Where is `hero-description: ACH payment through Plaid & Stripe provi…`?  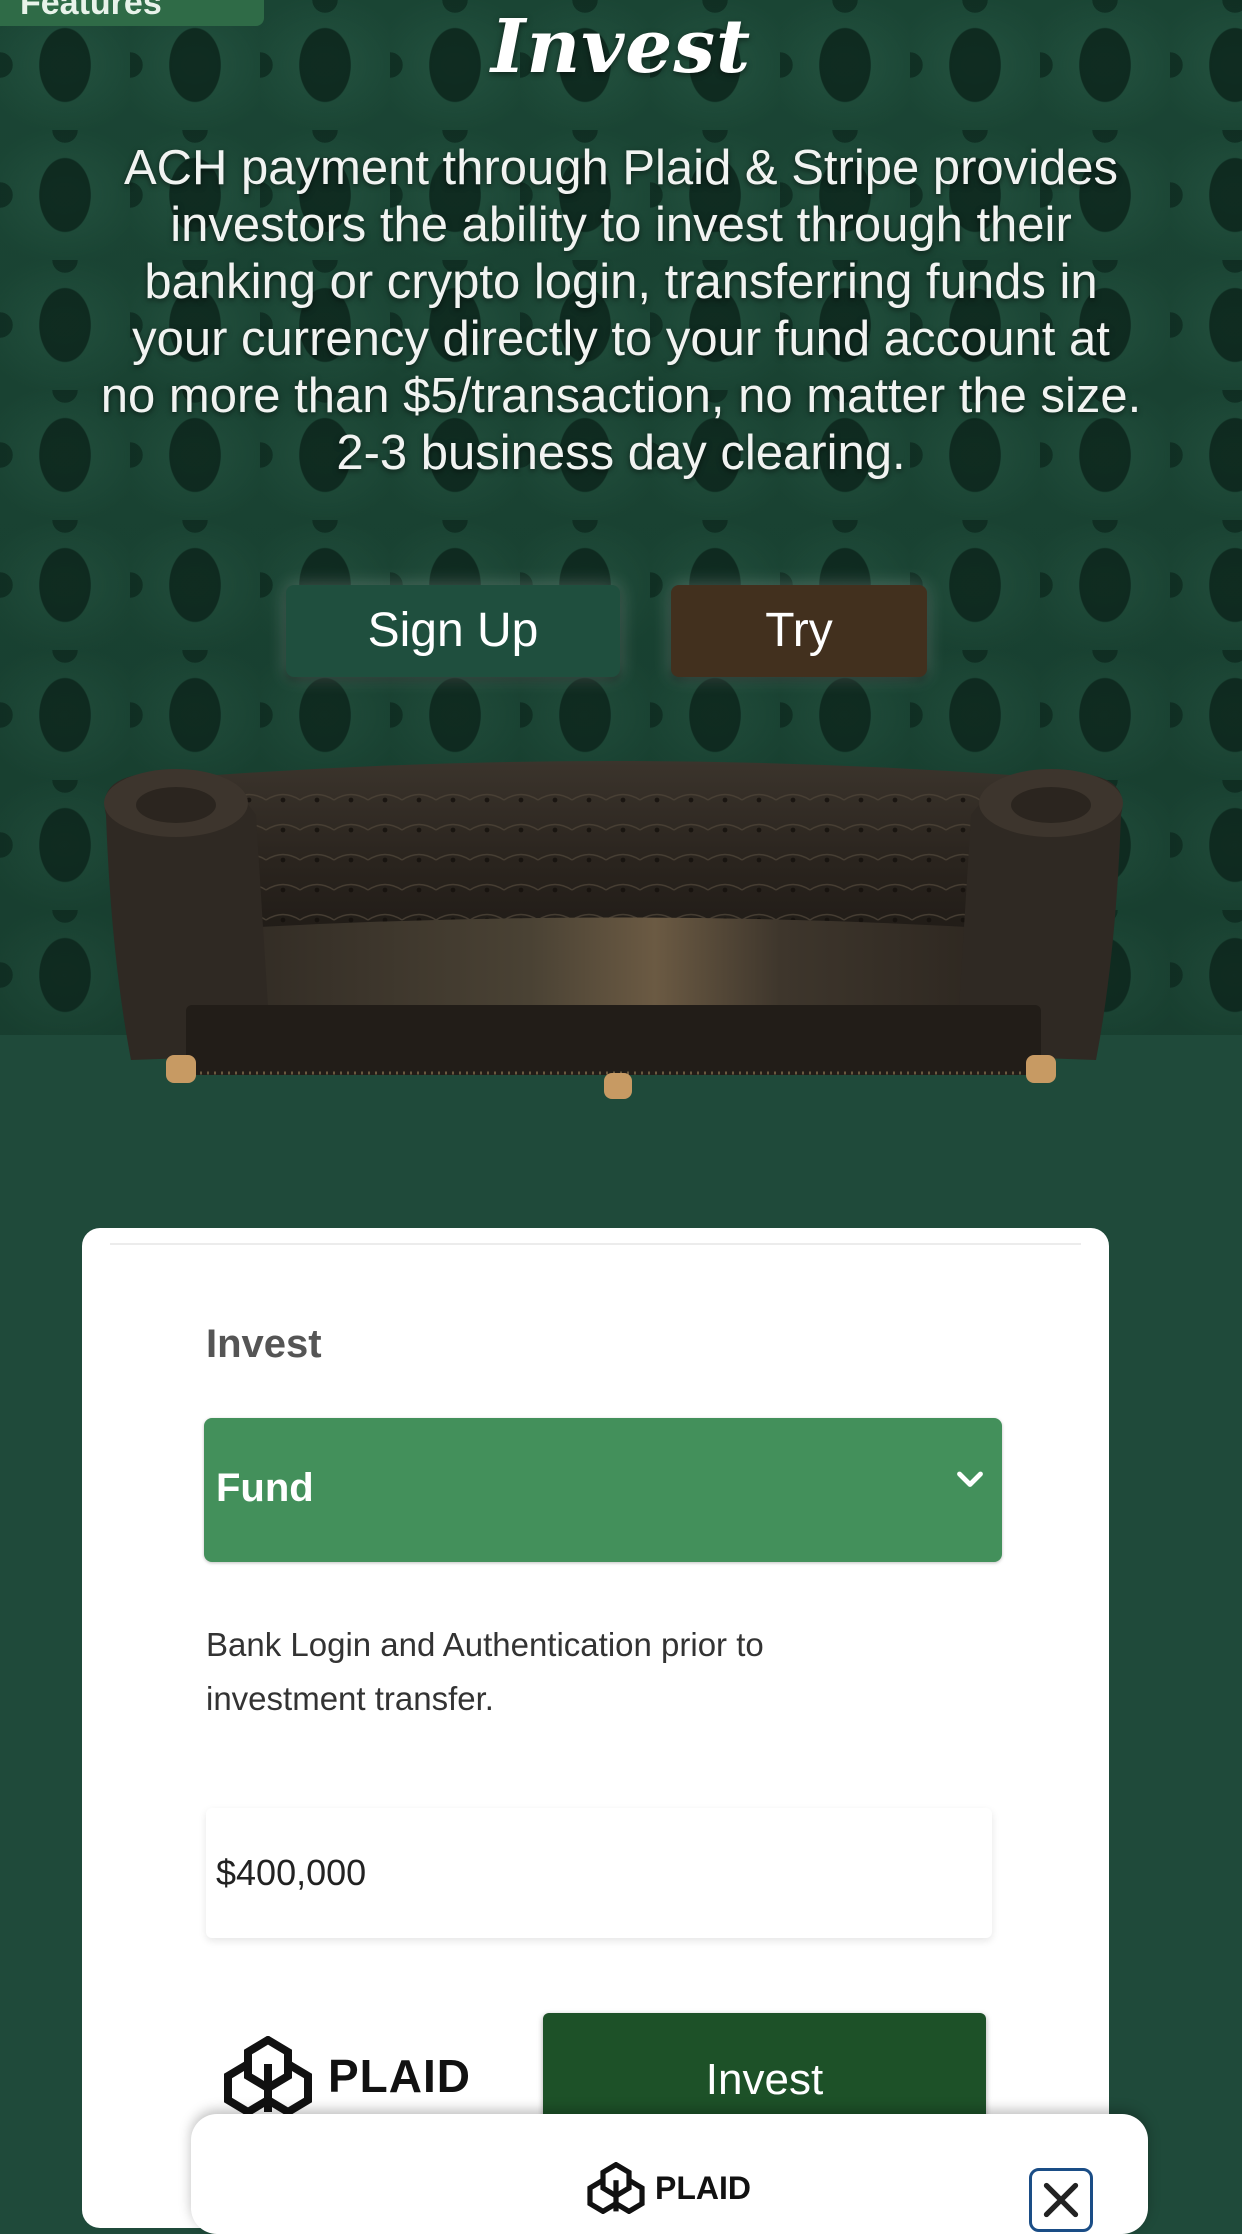
hero-description: ACH payment through Plaid & Stripe provi… is located at coordinates (621, 310).